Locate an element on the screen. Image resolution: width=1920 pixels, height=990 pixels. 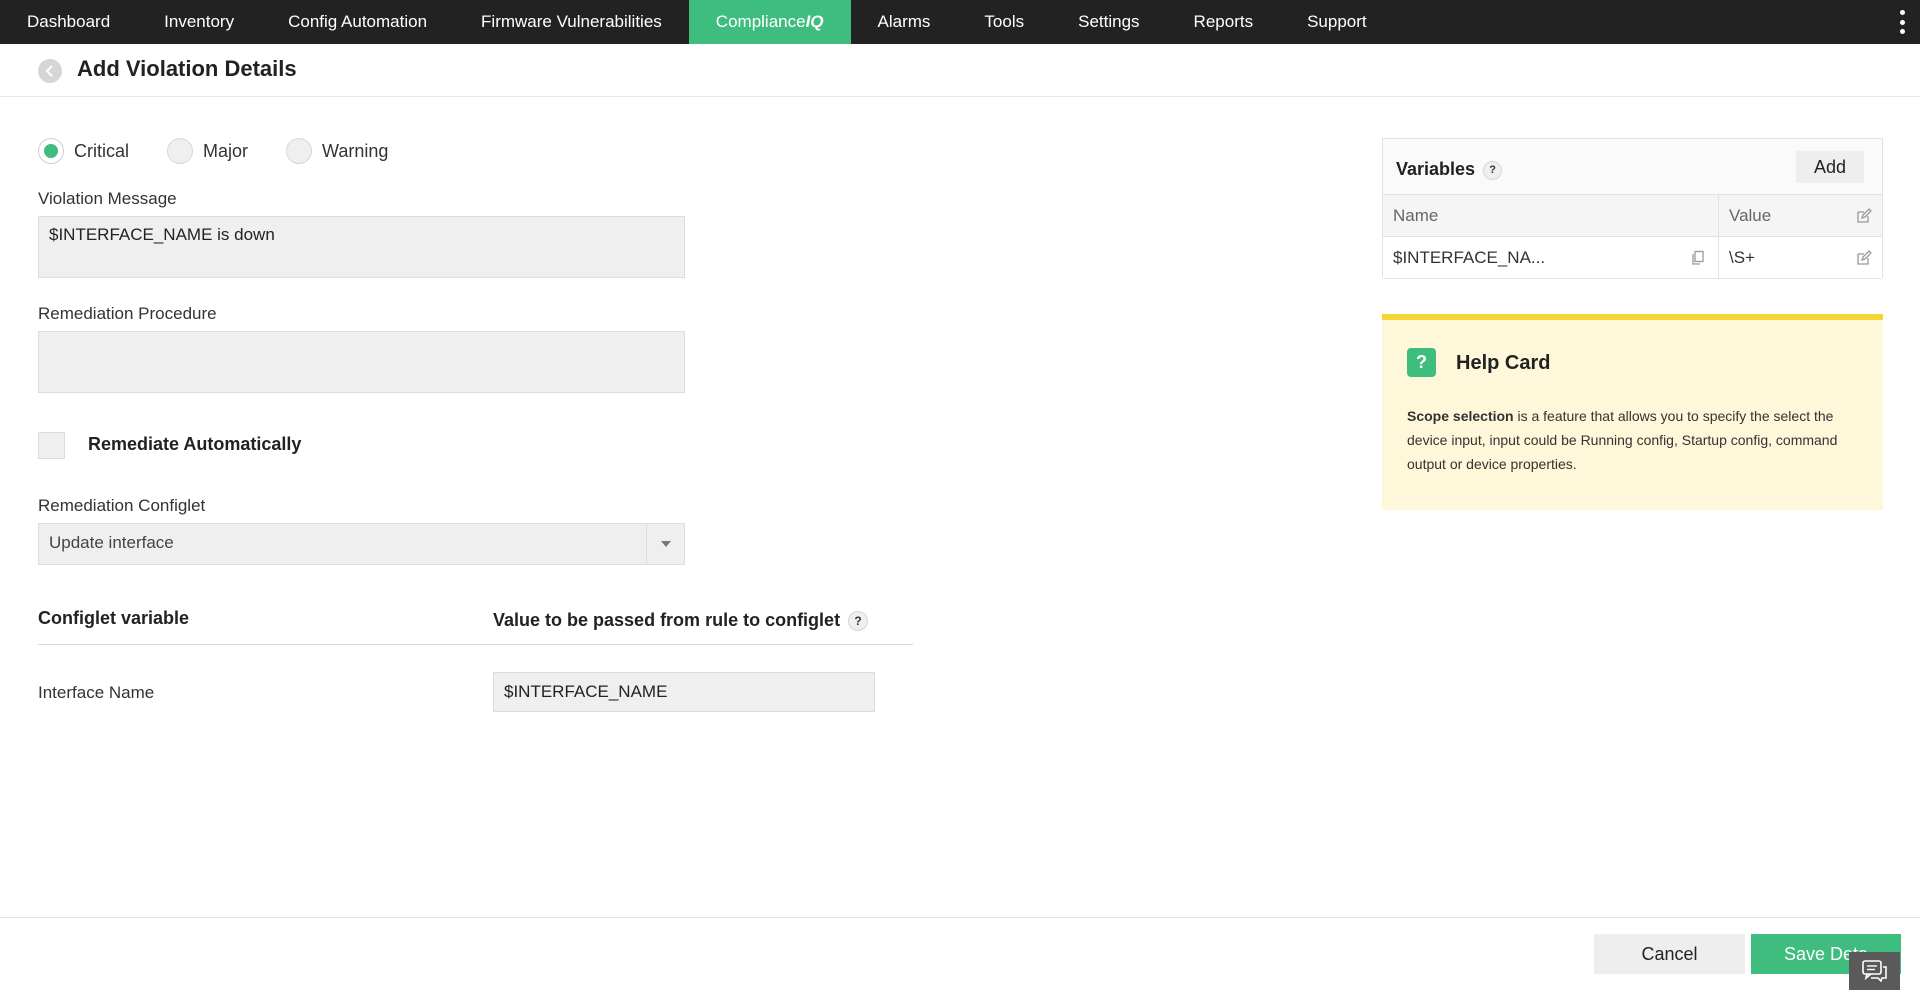
table-row: $INTERFACE_NA... \S+ is located at coordinates (1632, 258).